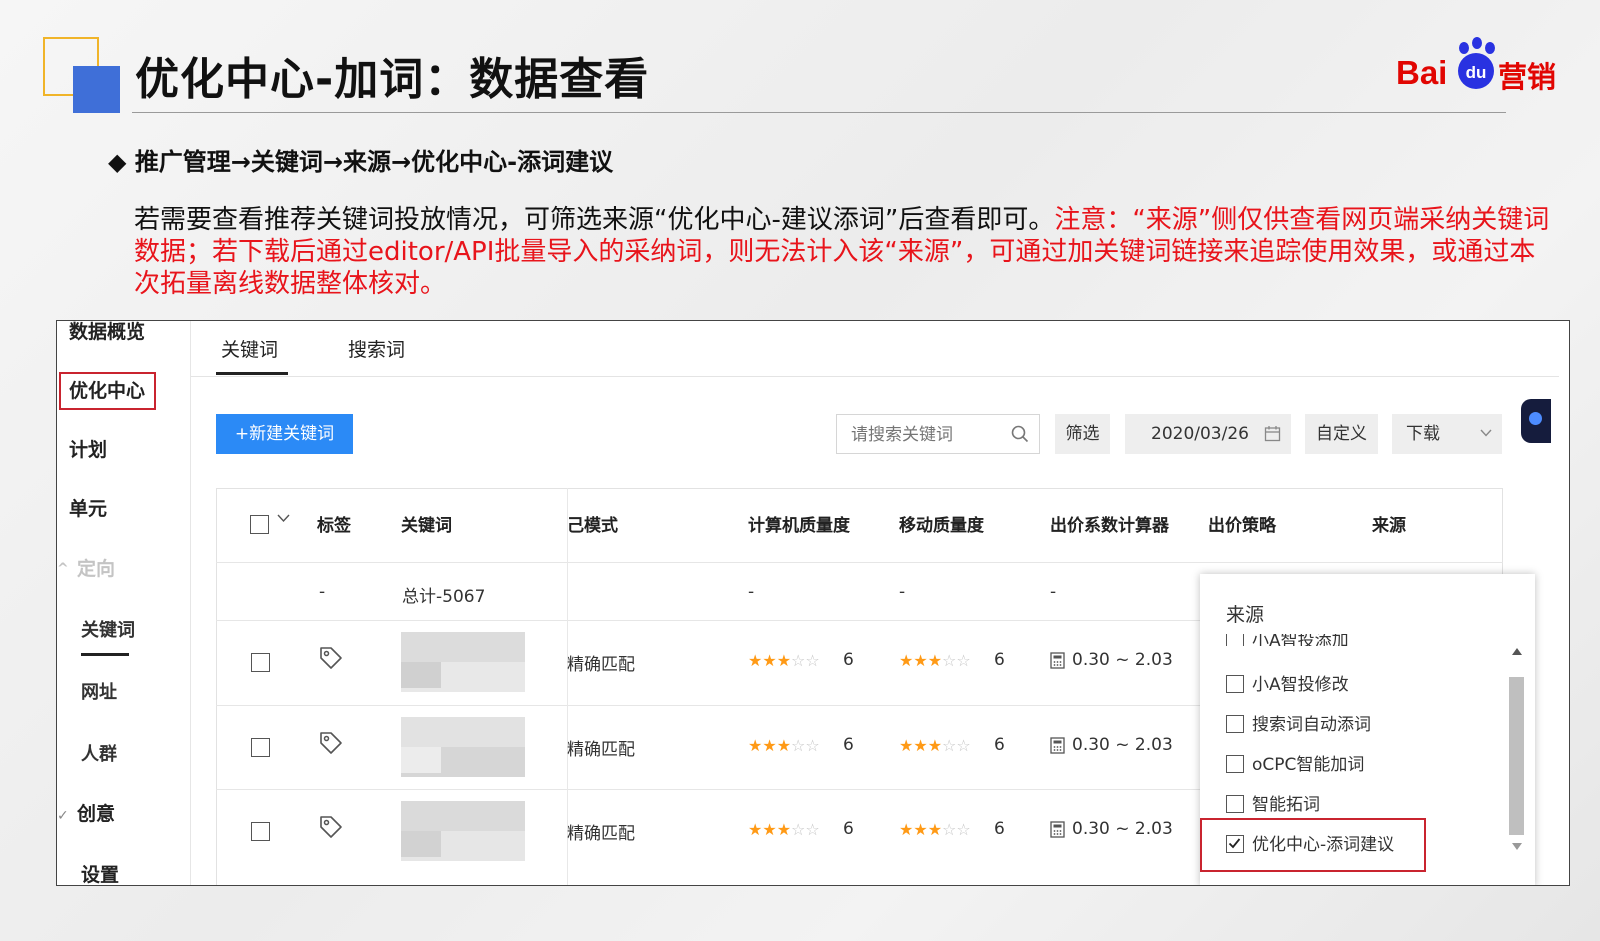  Describe the element at coordinates (1286, 805) in the screenshot. I see `option-label: 智能拓词` at that location.